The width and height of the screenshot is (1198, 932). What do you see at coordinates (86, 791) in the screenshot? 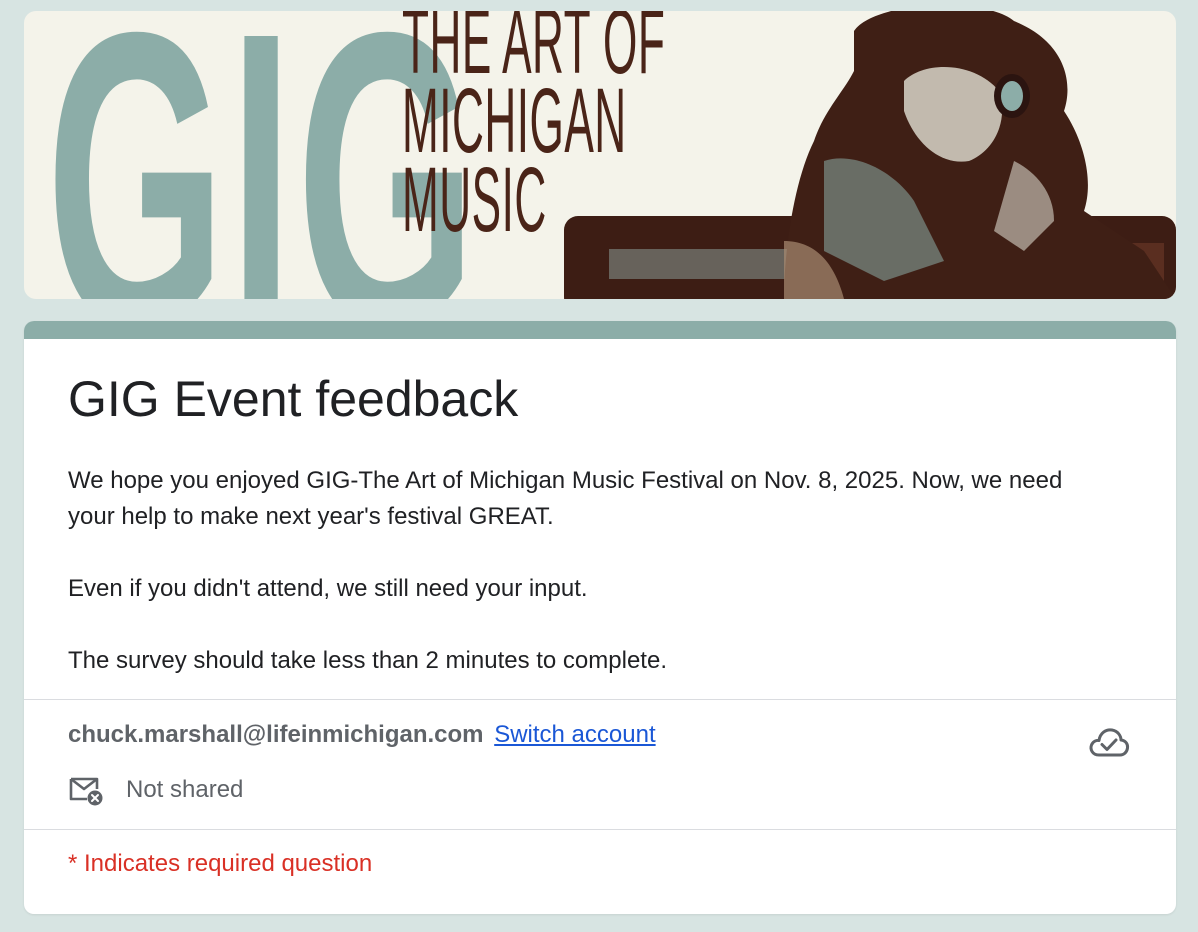
I see `mail-off-icon` at bounding box center [86, 791].